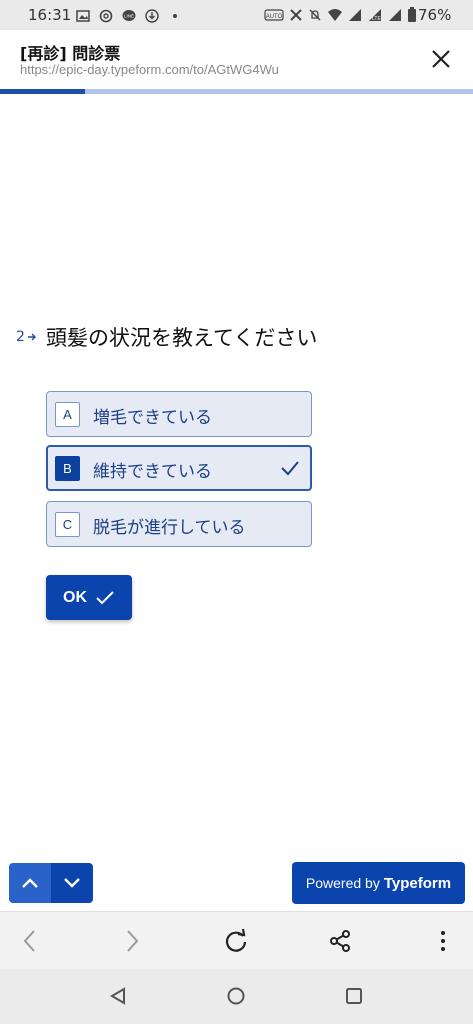 This screenshot has width=473, height=1024. I want to click on chevron-down-icon, so click(72, 883).